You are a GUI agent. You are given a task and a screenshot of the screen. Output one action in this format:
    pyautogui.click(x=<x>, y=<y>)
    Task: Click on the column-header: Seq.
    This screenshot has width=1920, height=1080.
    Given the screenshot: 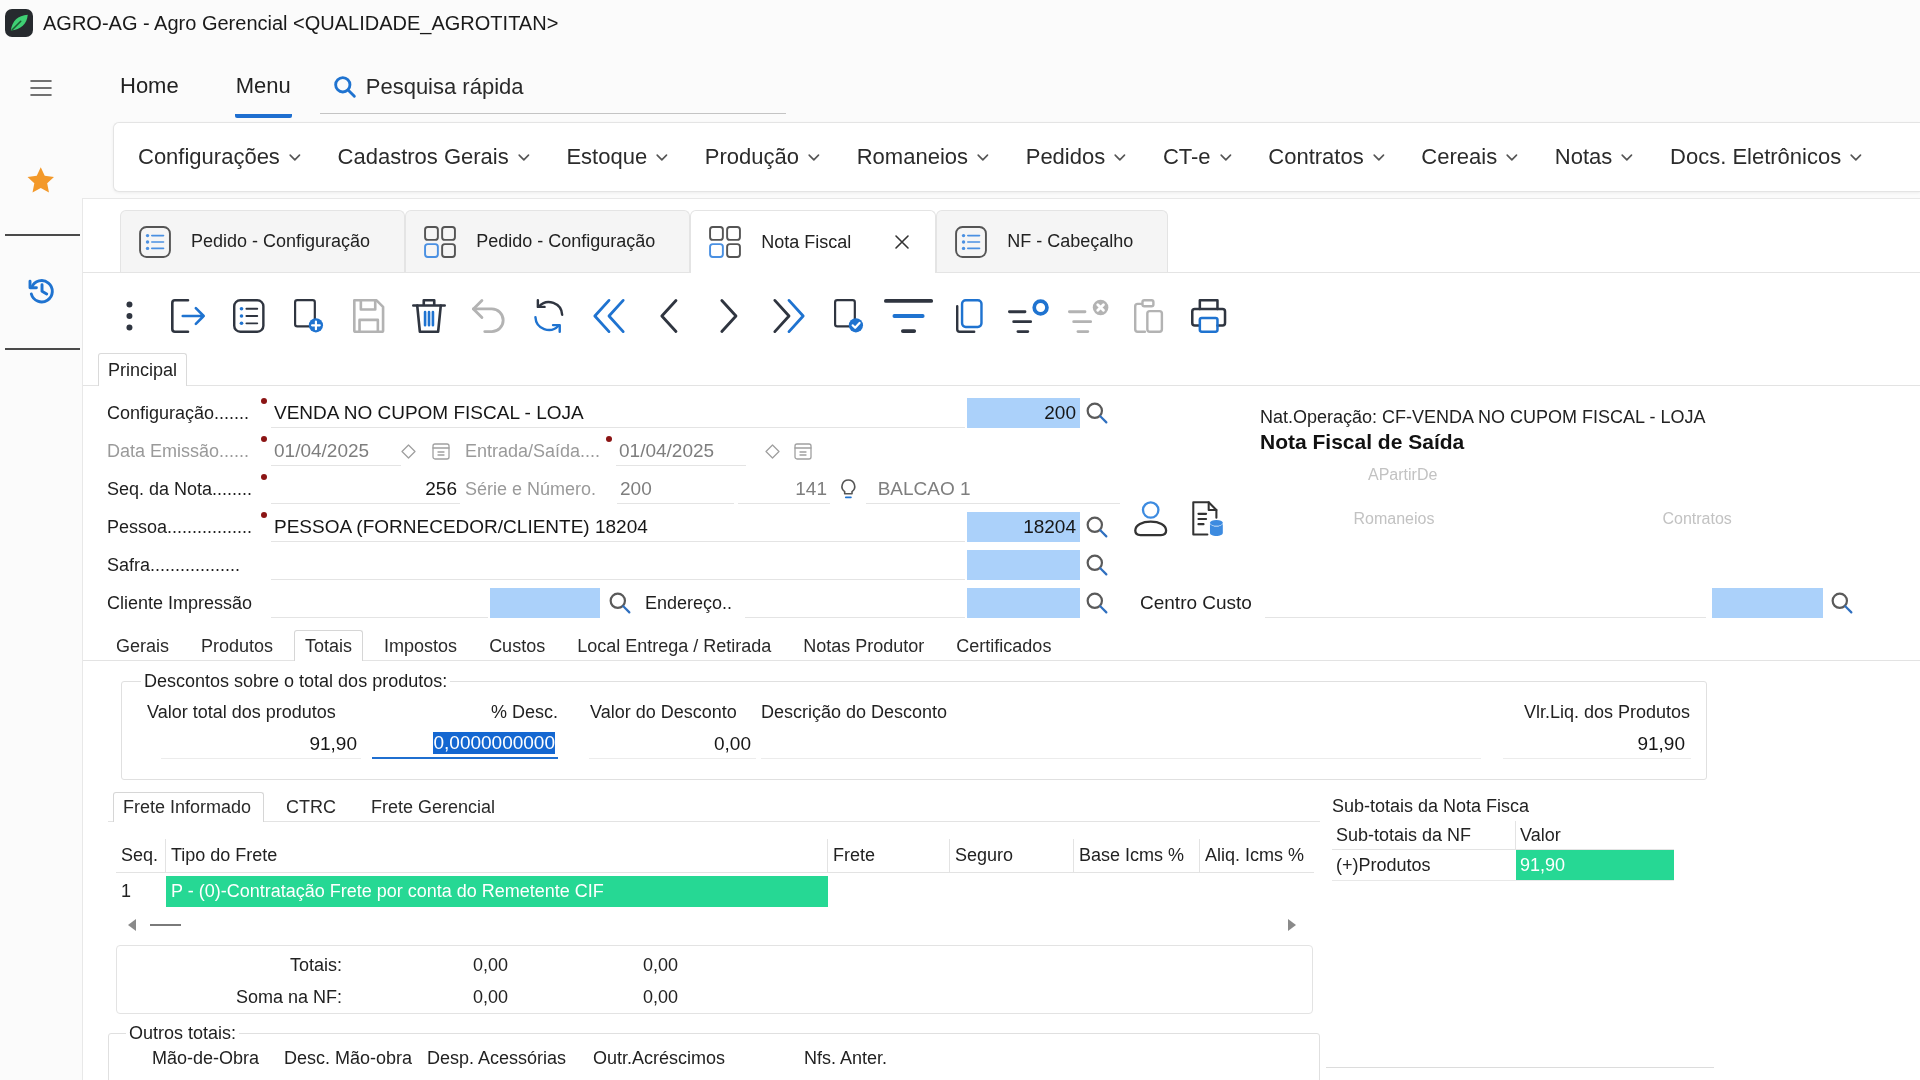 What is the action you would take?
    pyautogui.click(x=141, y=856)
    